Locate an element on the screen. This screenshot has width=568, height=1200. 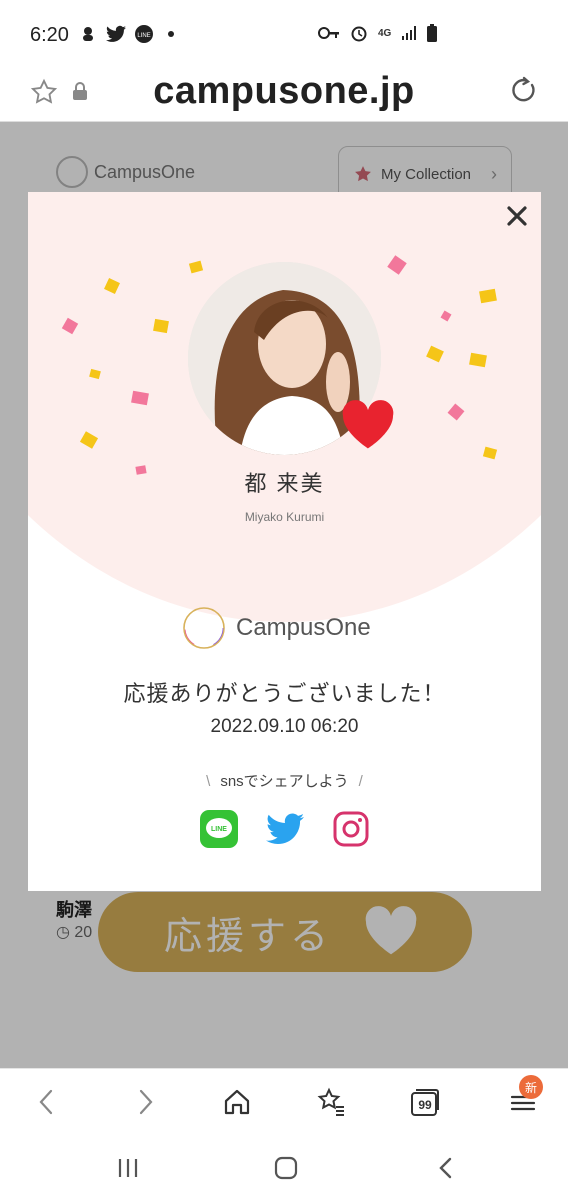
campusone-logo: CampusOne is located at coordinates (276, 628).